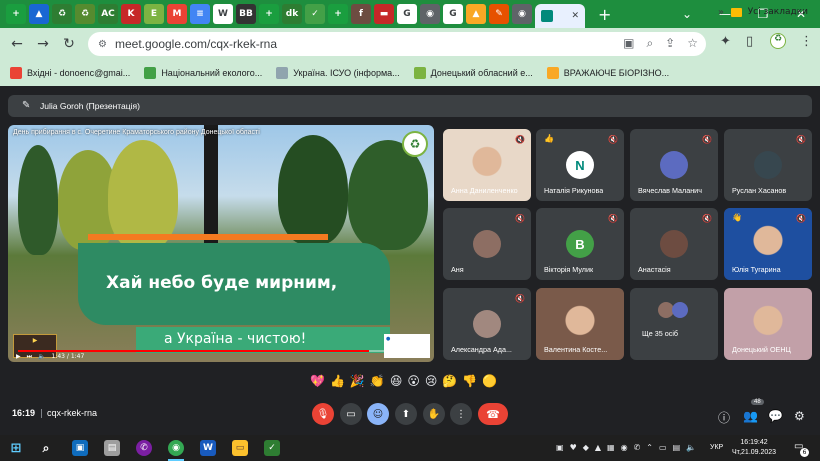 The height and width of the screenshot is (461, 820). Describe the element at coordinates (413, 381) in the screenshot. I see `reaction-option: 😮` at that location.